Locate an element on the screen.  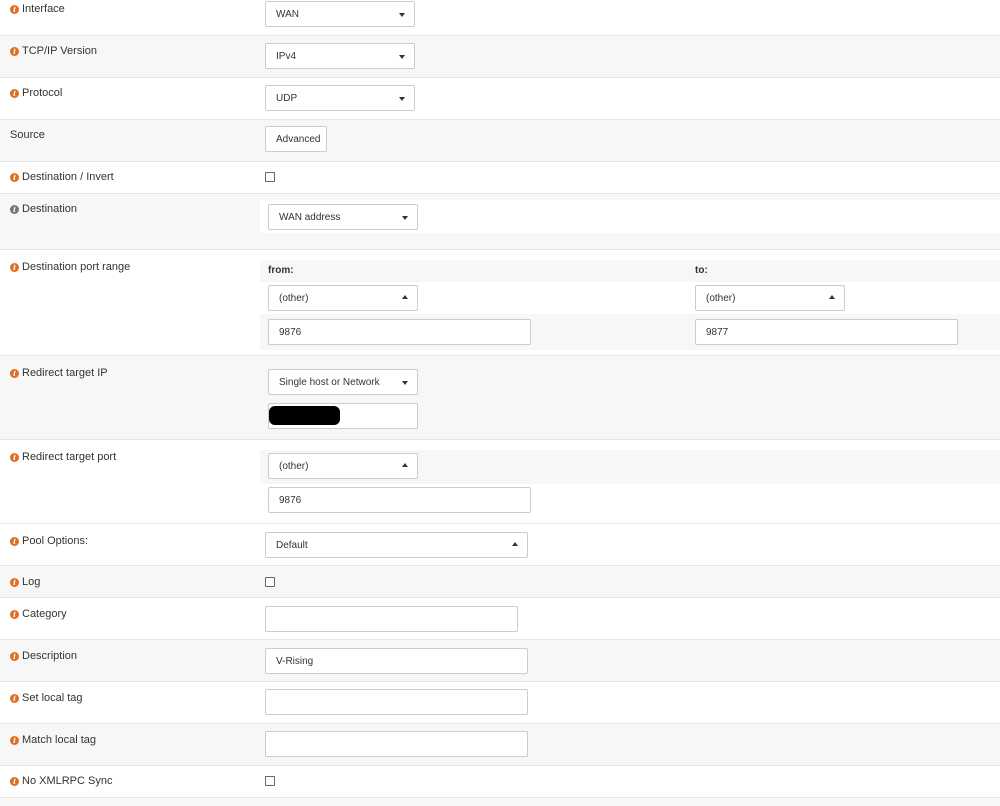
label-log: i Log is located at coordinates (25, 582).